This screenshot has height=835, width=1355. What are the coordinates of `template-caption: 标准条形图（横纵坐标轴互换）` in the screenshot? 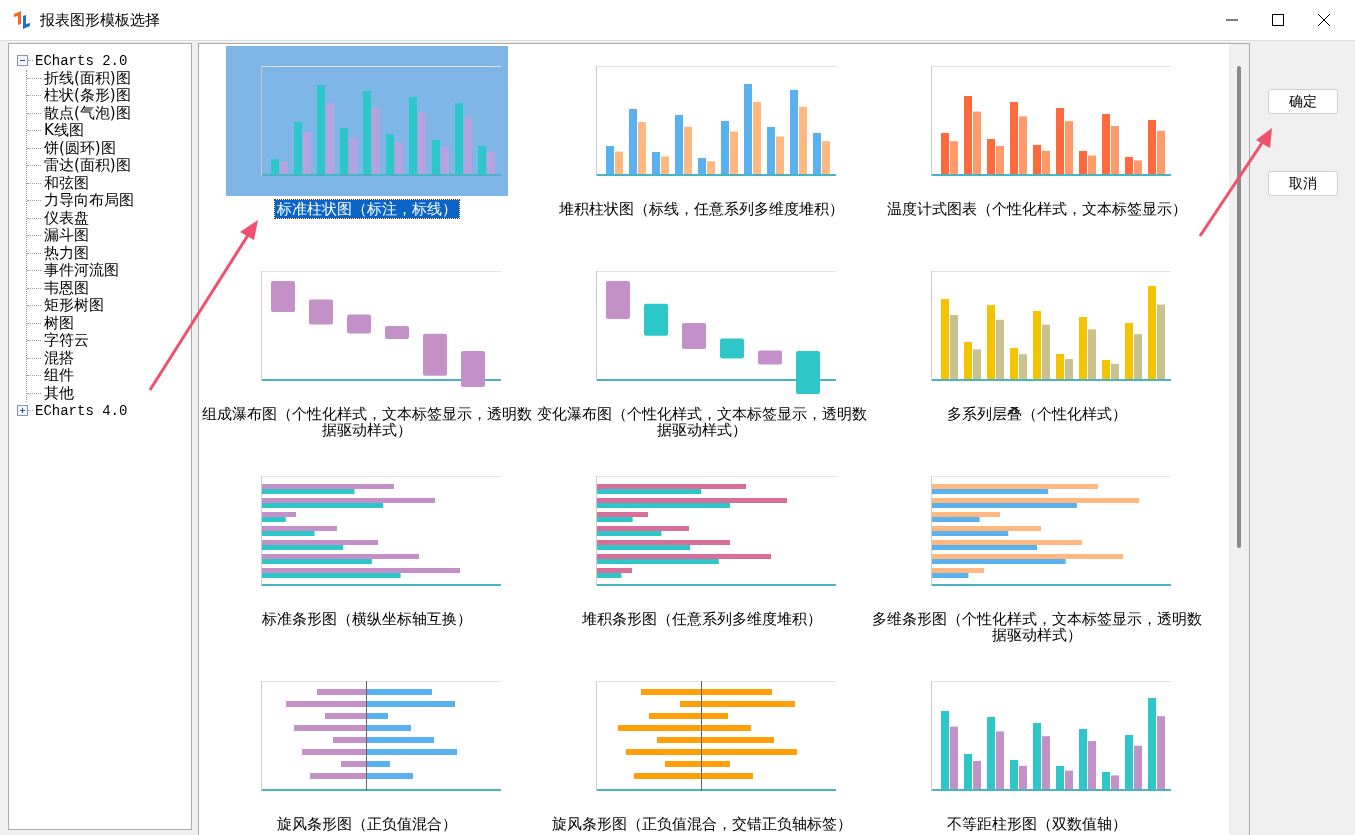 It's located at (366, 619).